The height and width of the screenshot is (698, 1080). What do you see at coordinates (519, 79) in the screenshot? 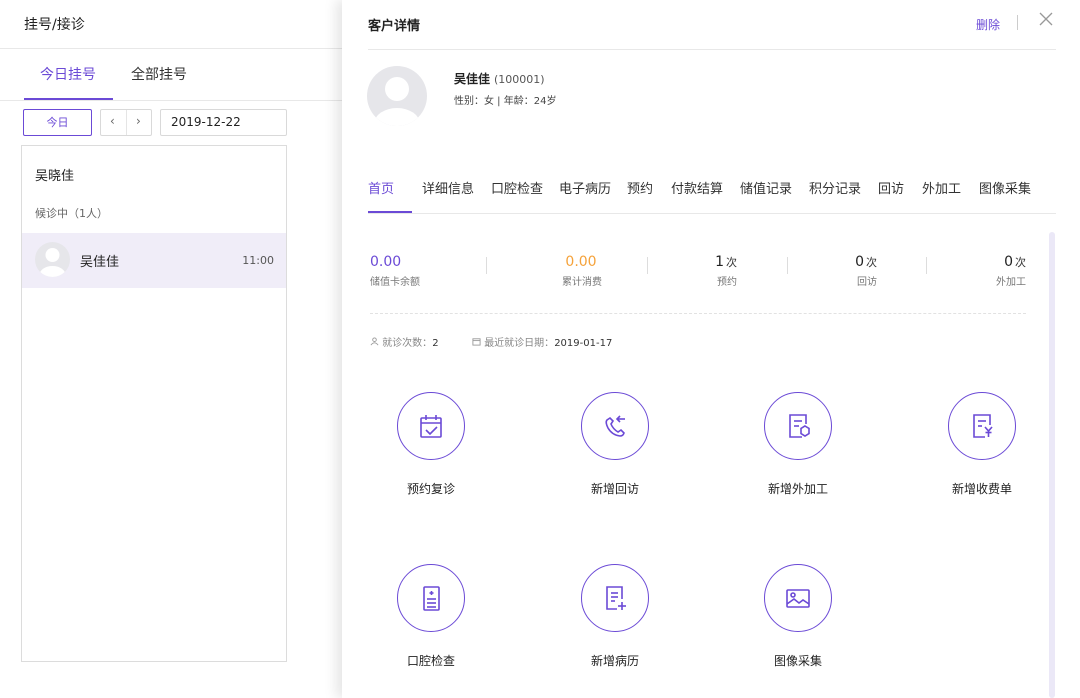
I see `customer-id: (100001)` at bounding box center [519, 79].